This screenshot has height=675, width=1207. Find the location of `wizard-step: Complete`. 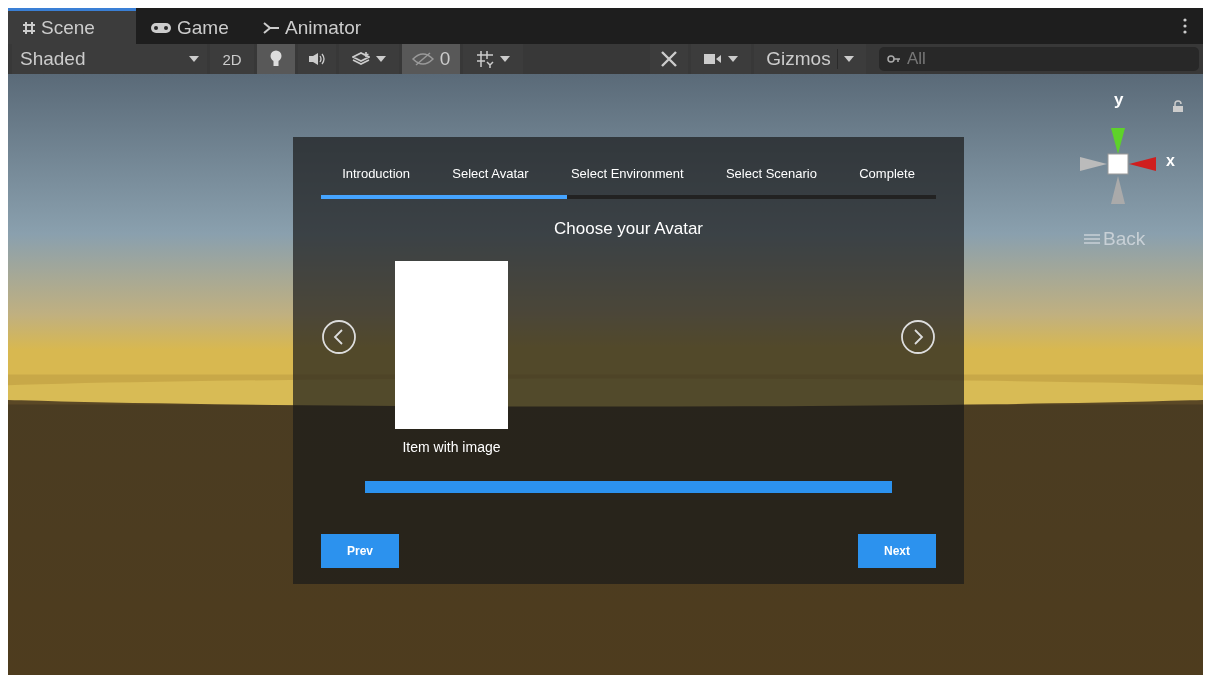

wizard-step: Complete is located at coordinates (887, 173).